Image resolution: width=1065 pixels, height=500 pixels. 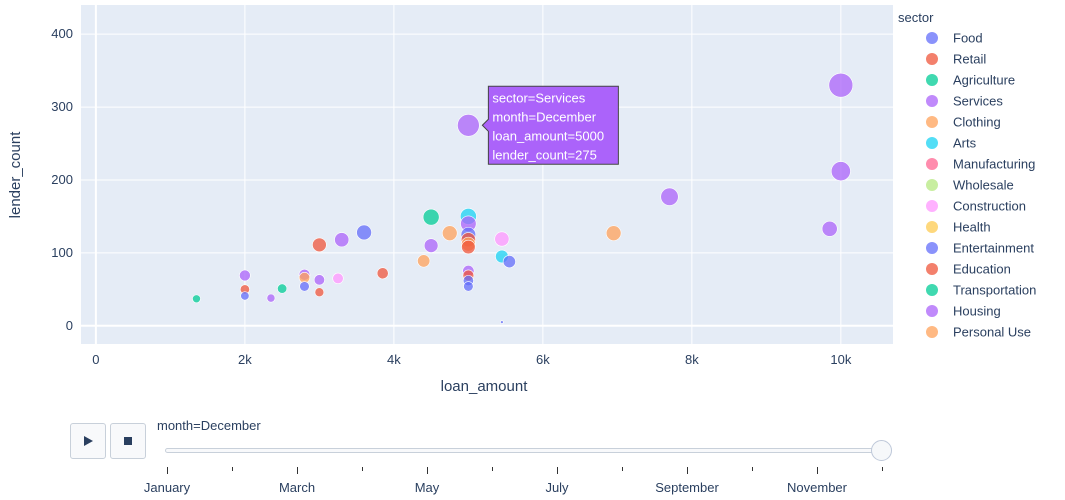 What do you see at coordinates (989, 206) in the screenshot?
I see `legend-label: Construction` at bounding box center [989, 206].